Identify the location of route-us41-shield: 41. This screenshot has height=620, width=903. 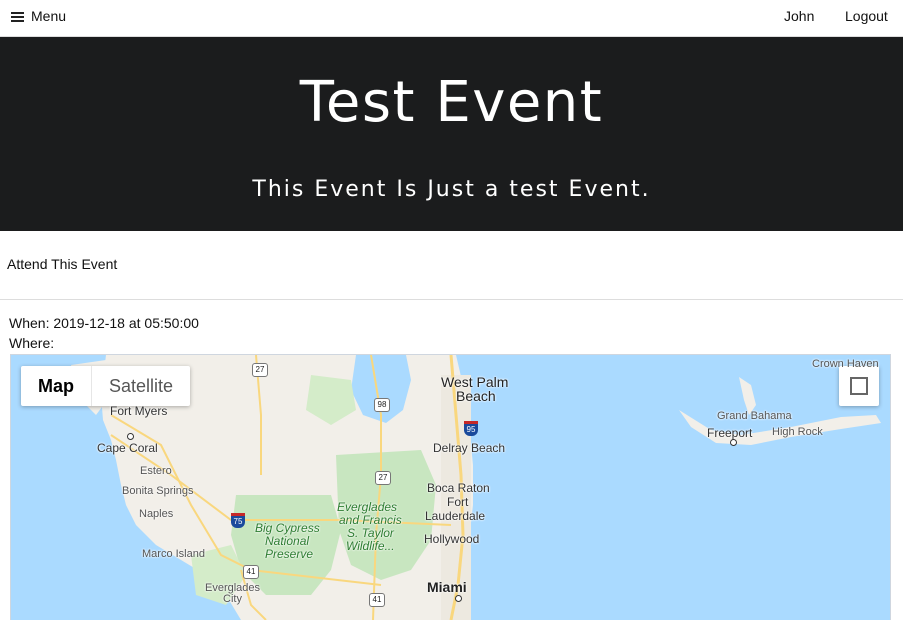
(251, 572).